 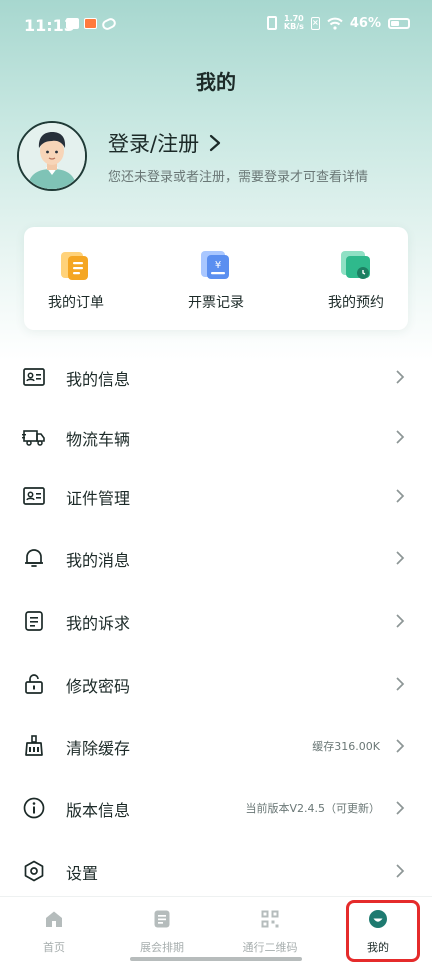 I want to click on menu-item-clear-cache: 清除缓存 缓存316.00K, so click(x=216, y=746).